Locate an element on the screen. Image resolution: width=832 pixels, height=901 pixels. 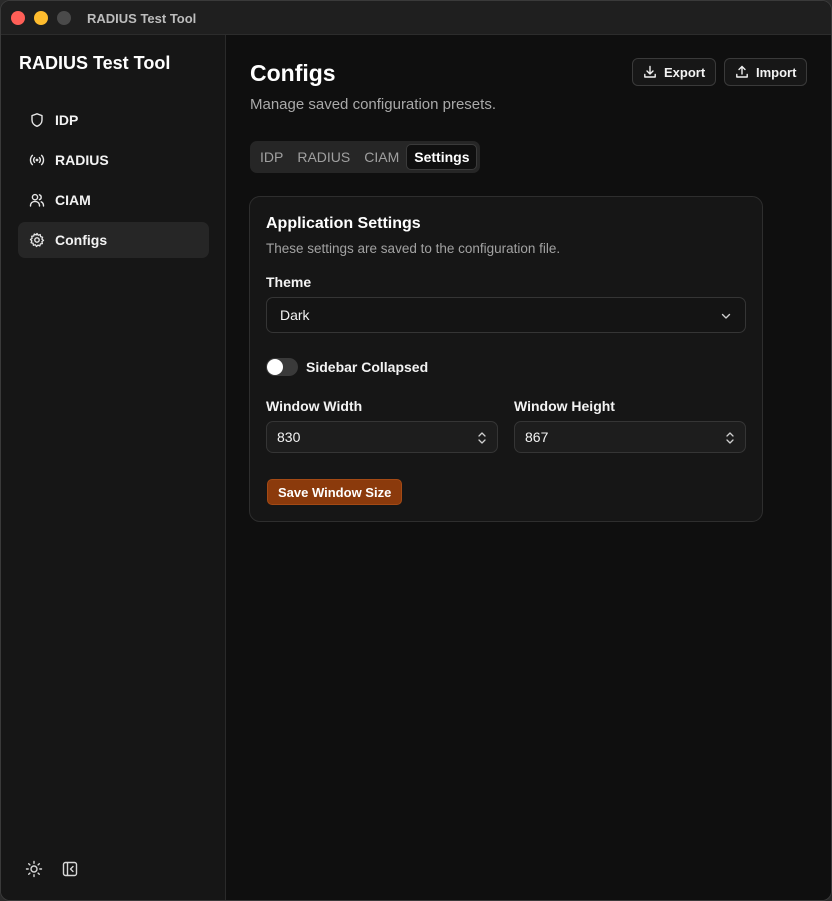
theme-toggle-button is located at coordinates (34, 869).